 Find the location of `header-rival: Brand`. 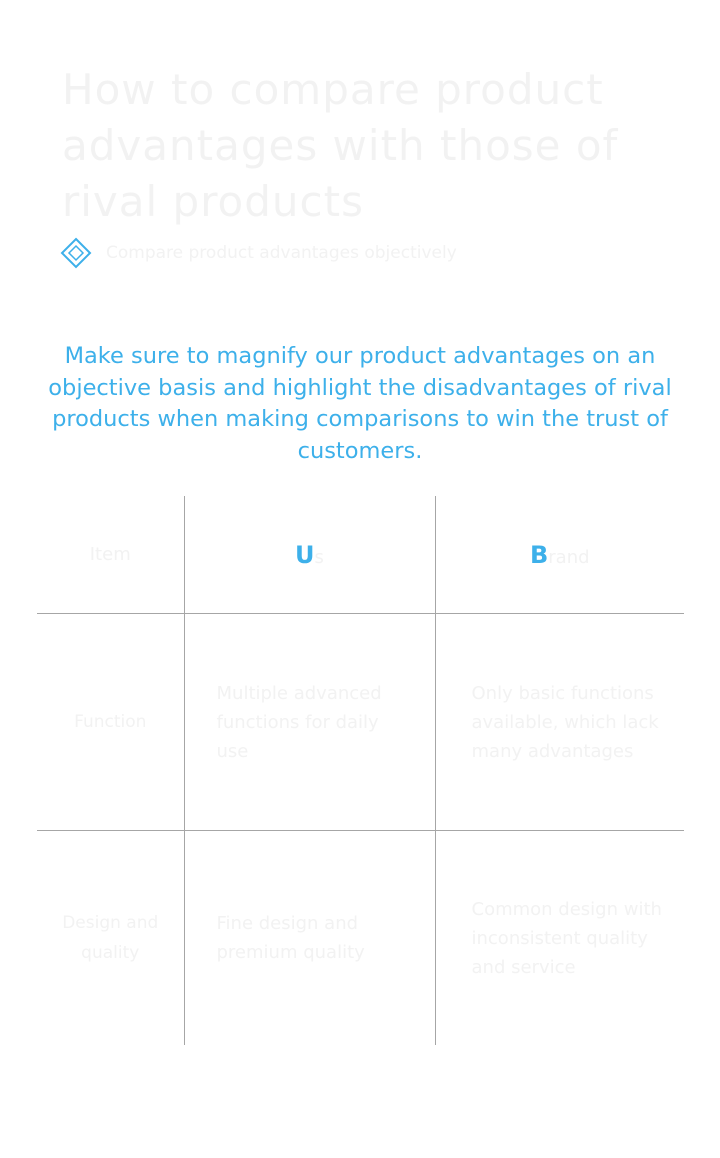

header-rival: Brand is located at coordinates (559, 555).